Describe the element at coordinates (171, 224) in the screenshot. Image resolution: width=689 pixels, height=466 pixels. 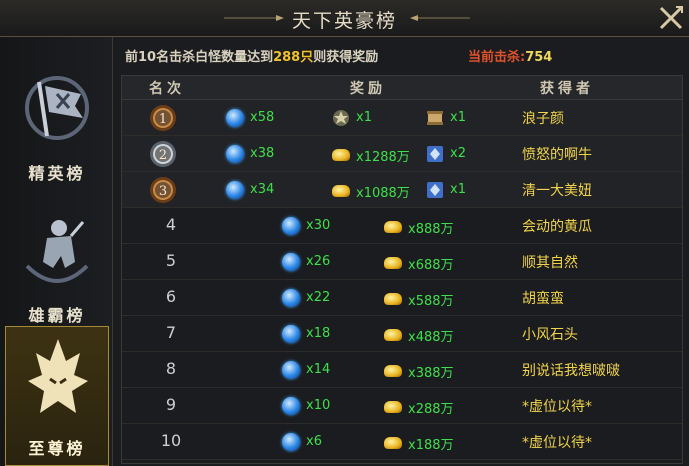
I see `rank-number: 4` at that location.